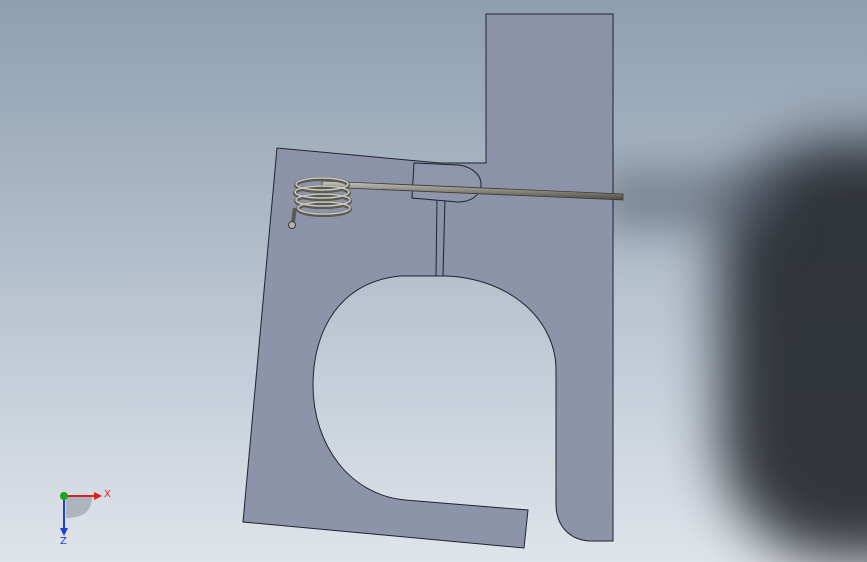  I want to click on z-axis-label: Z, so click(63, 541).